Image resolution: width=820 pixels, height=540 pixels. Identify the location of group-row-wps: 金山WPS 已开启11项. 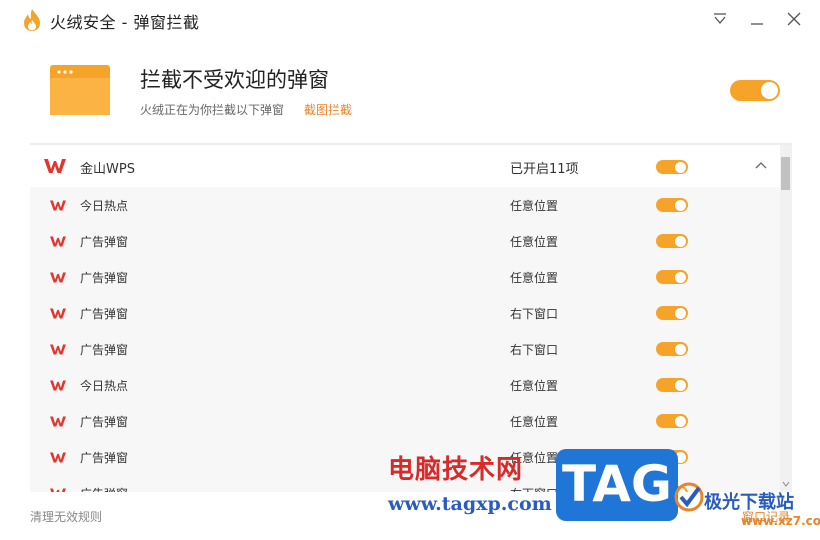
(405, 166).